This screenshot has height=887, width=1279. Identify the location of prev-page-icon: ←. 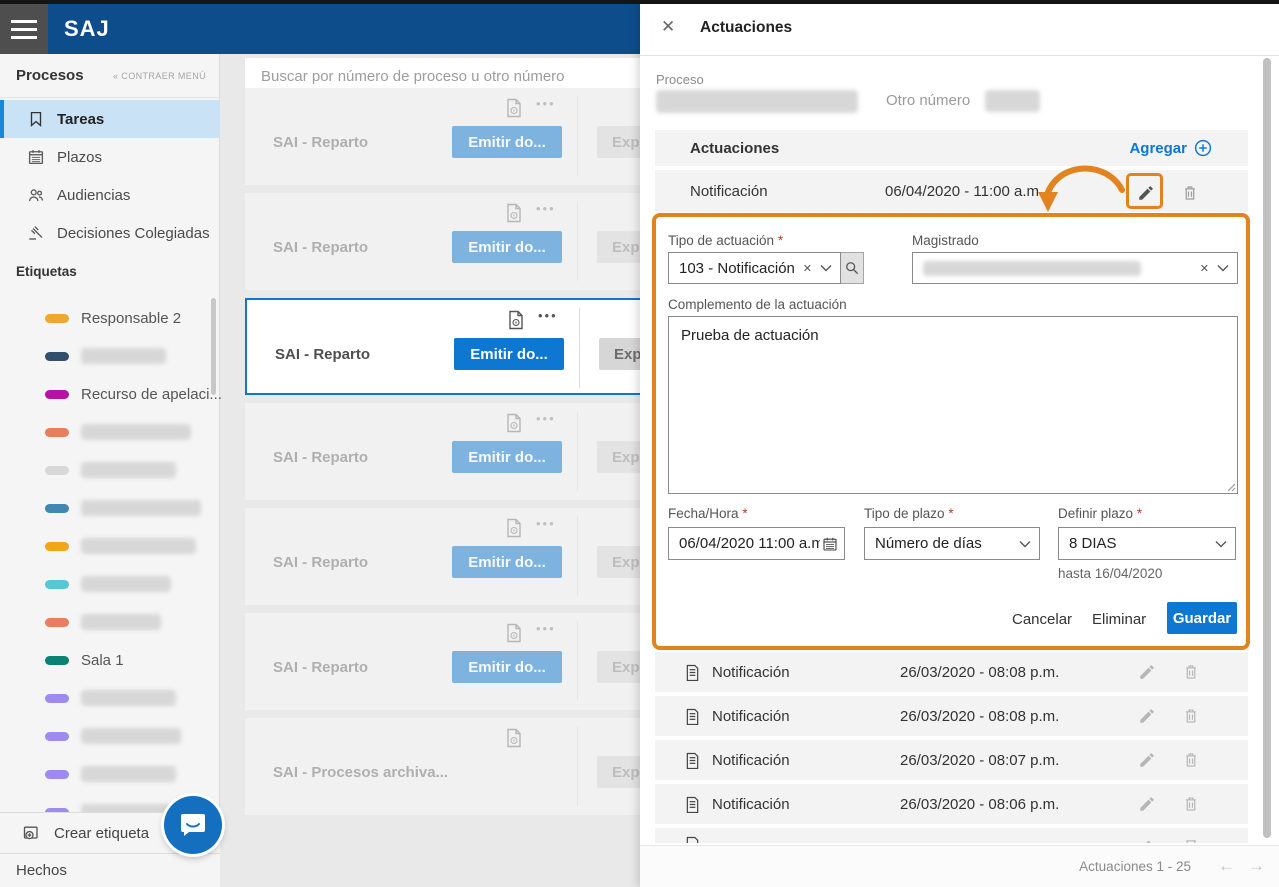
(1226, 866).